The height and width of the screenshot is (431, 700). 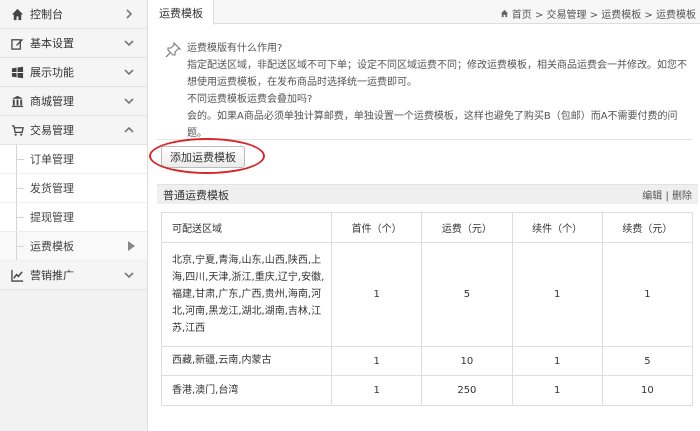 What do you see at coordinates (17, 130) in the screenshot?
I see `cart-icon` at bounding box center [17, 130].